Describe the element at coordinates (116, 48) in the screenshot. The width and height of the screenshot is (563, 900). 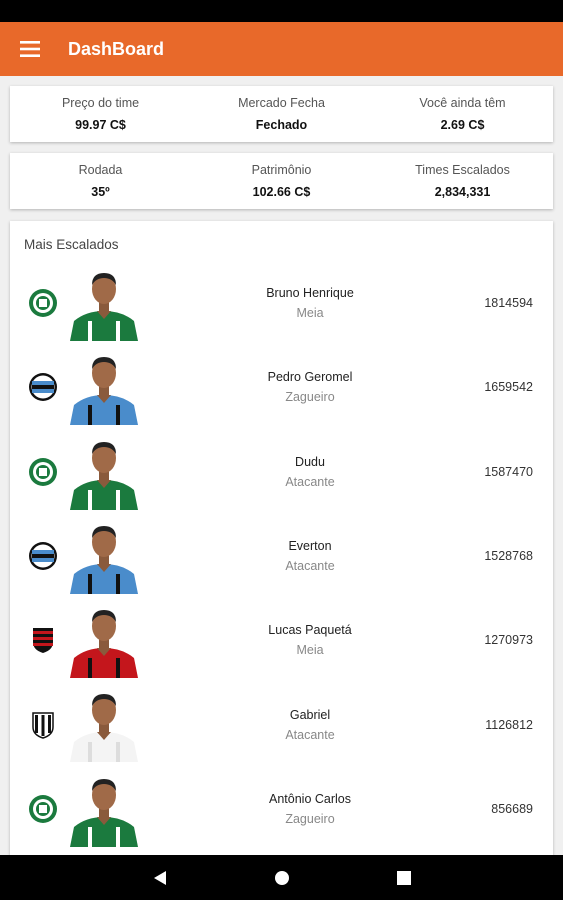
I see `page-title: DashBoard` at that location.